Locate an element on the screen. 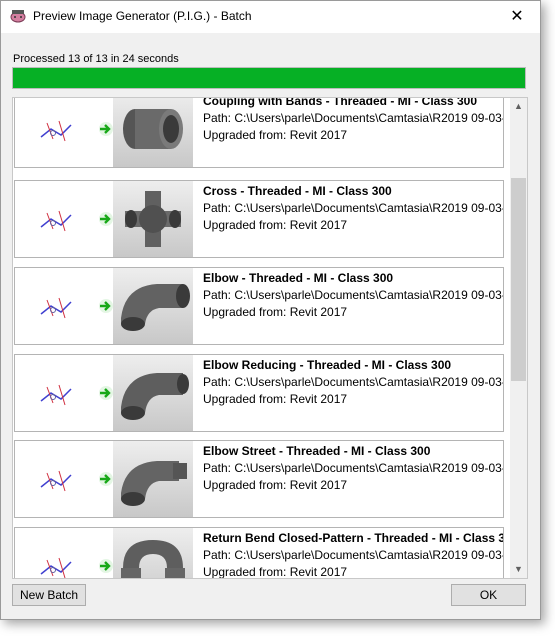  progress-fill is located at coordinates (269, 78).